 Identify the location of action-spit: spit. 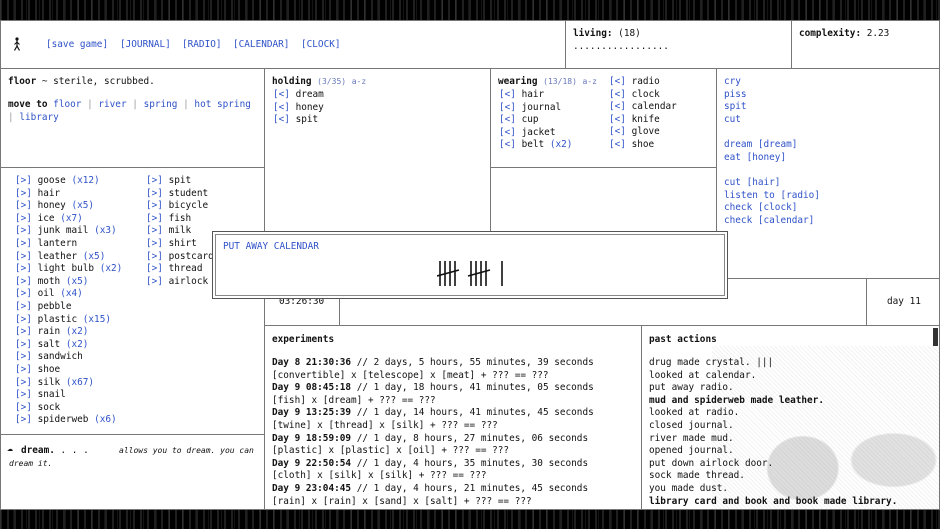
(735, 107).